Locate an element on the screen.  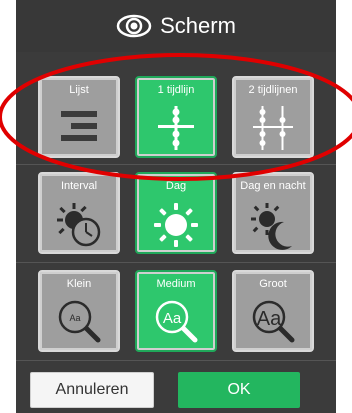
magnifier-medium-icon: Aa is located at coordinates (176, 321).